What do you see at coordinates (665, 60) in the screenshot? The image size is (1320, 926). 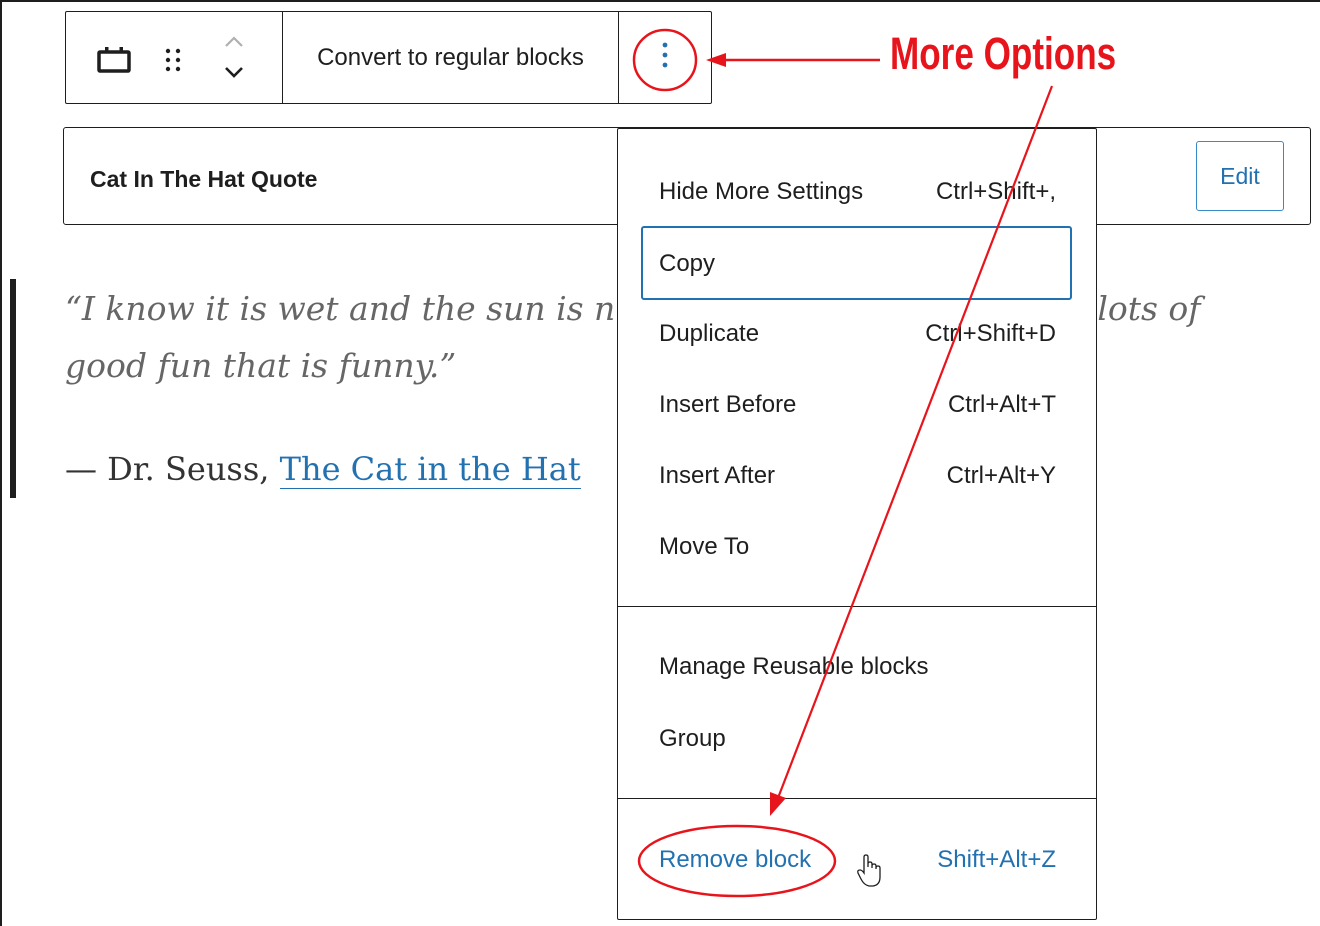 I see `annotation-circle-more-options` at bounding box center [665, 60].